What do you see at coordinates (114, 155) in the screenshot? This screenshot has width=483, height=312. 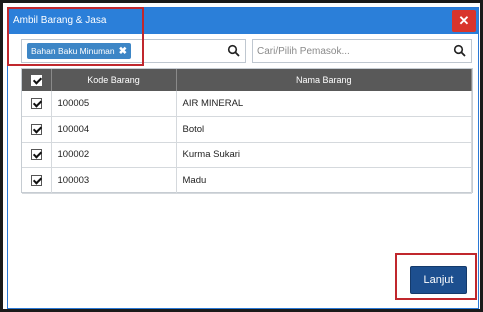 I see `cell-kode: 100002` at bounding box center [114, 155].